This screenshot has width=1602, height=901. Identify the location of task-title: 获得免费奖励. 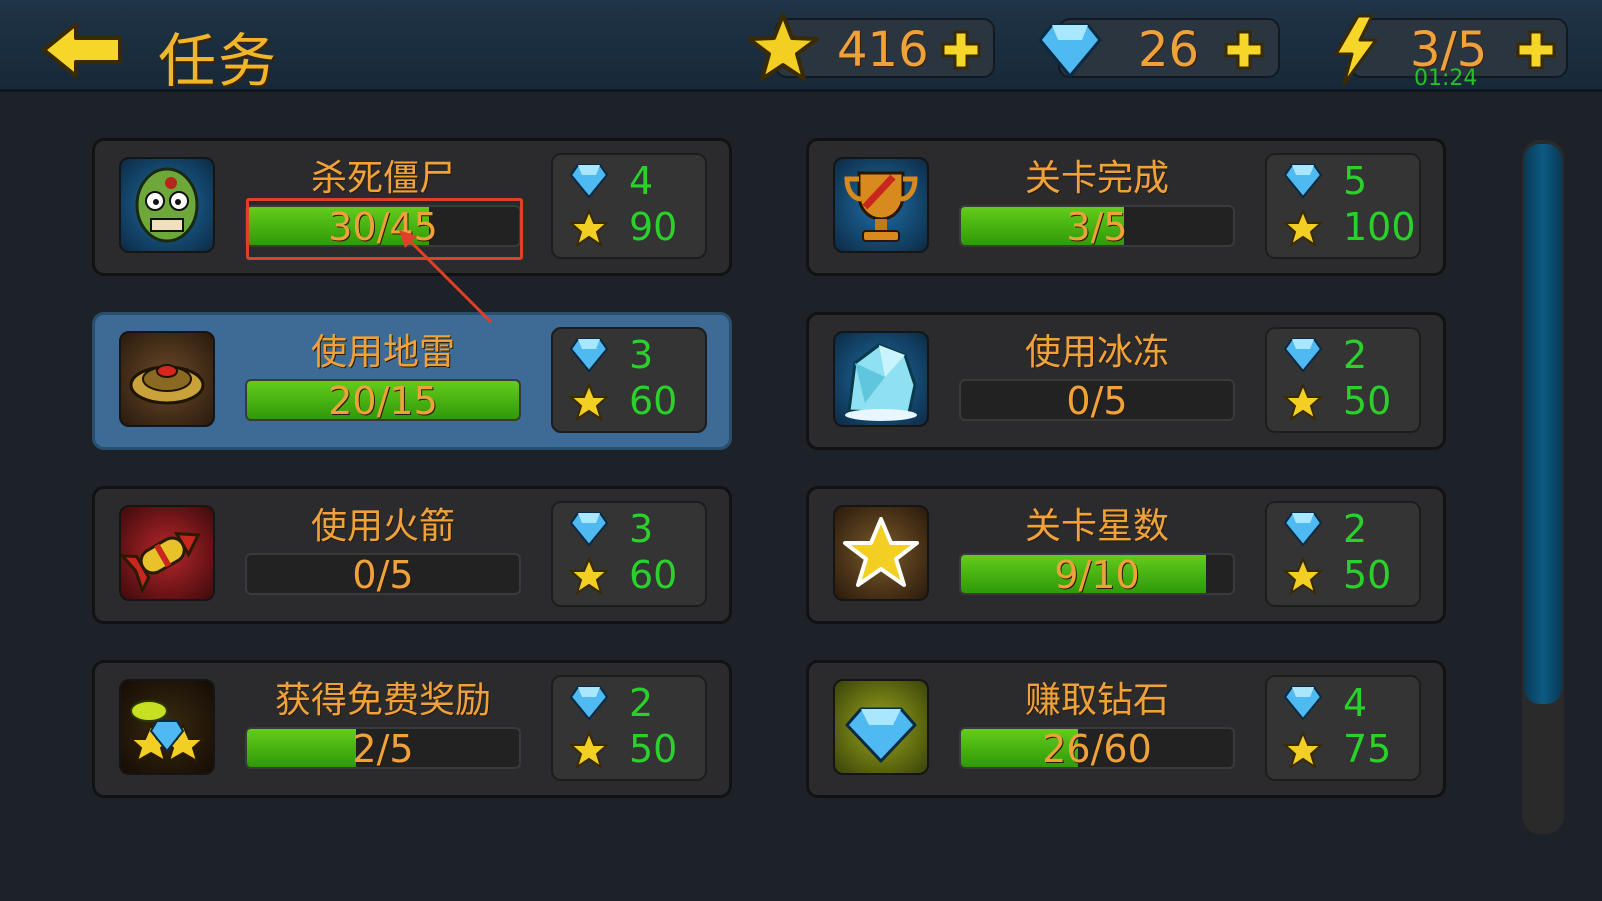
(382, 700).